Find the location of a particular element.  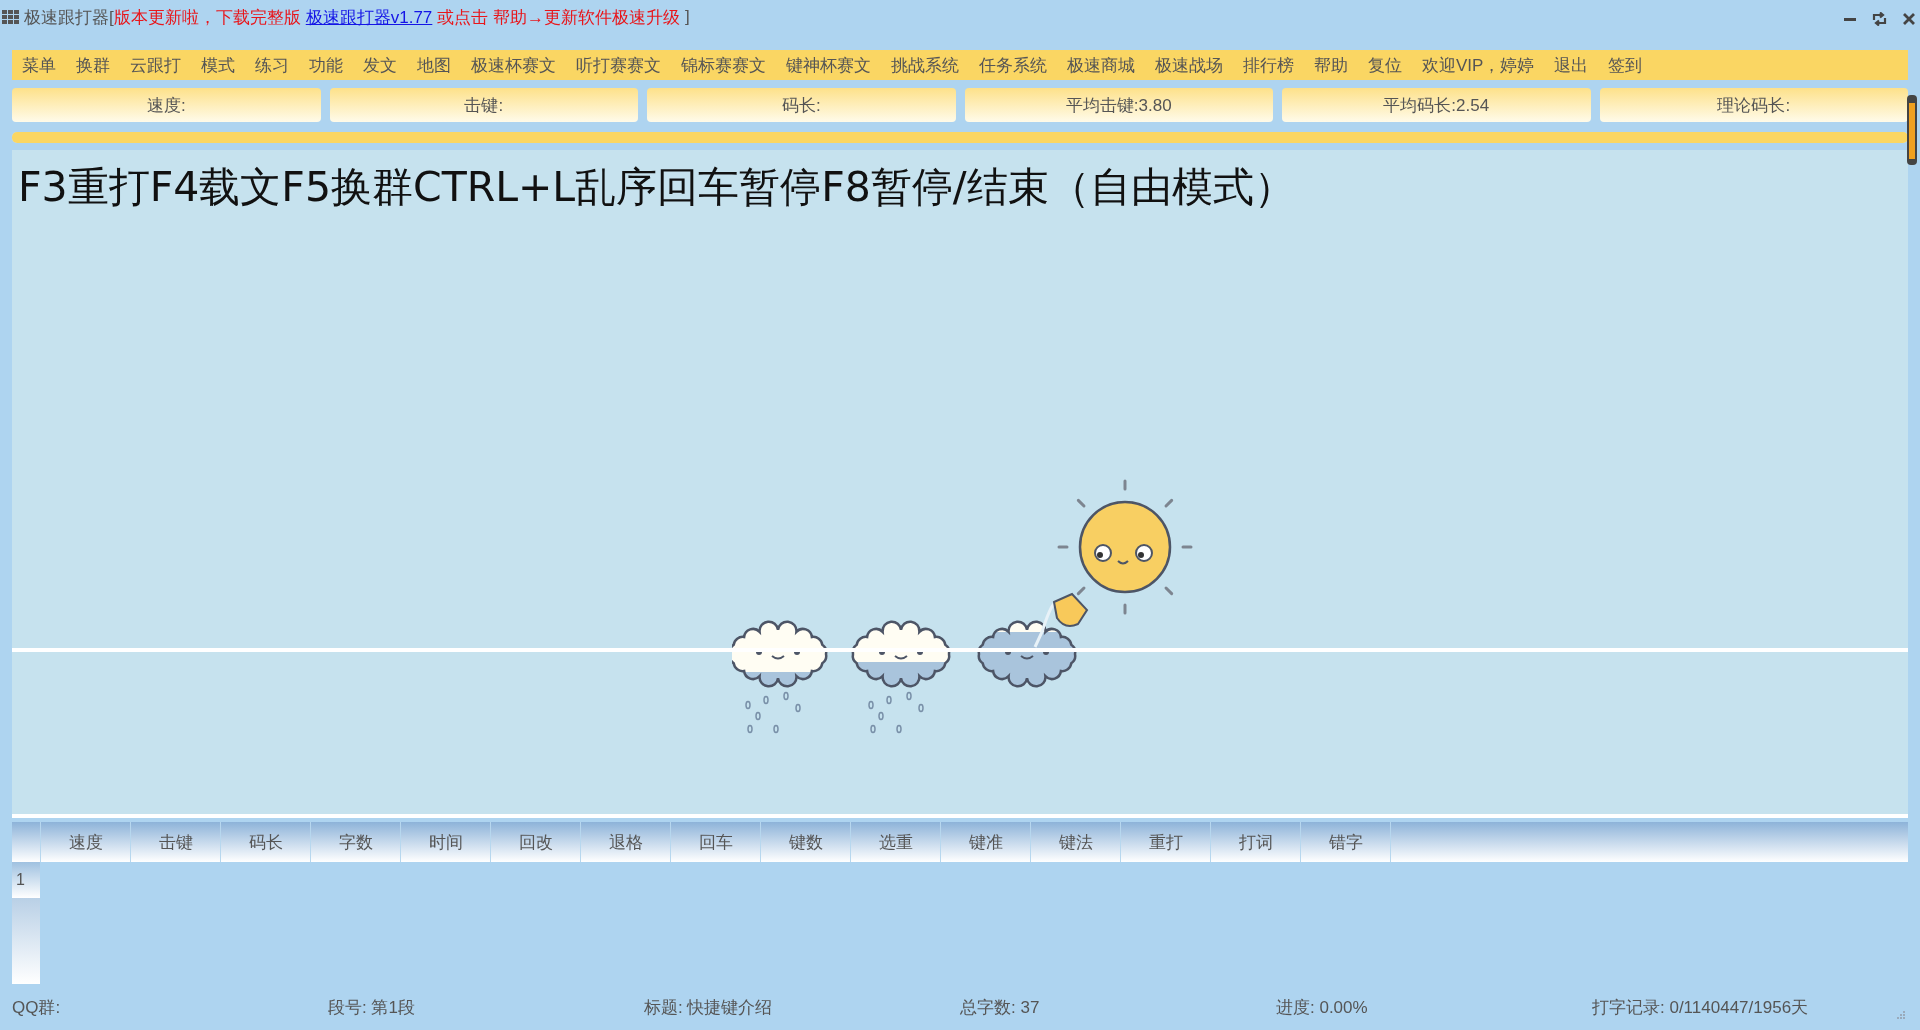

update-notice: 版本更新啦，下载完整版 is located at coordinates (207, 17).